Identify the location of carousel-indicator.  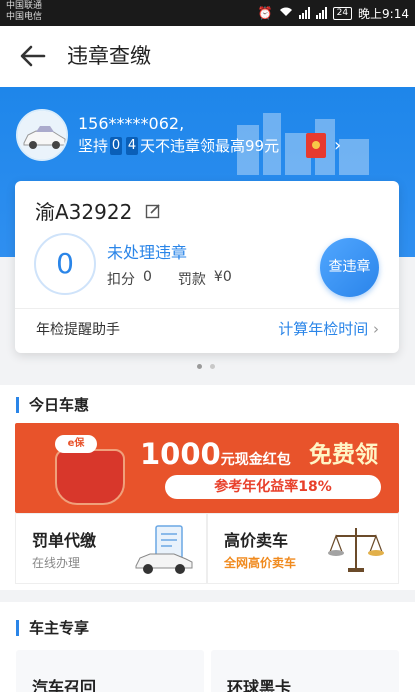
(206, 366).